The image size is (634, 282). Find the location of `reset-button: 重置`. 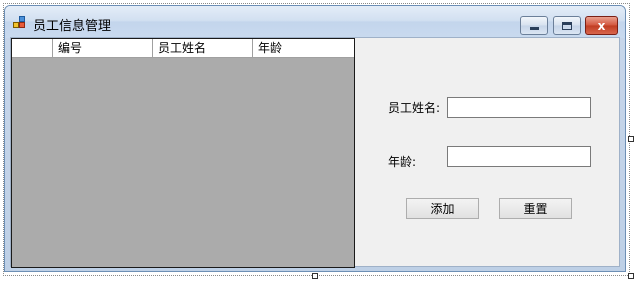

reset-button: 重置 is located at coordinates (535, 208).